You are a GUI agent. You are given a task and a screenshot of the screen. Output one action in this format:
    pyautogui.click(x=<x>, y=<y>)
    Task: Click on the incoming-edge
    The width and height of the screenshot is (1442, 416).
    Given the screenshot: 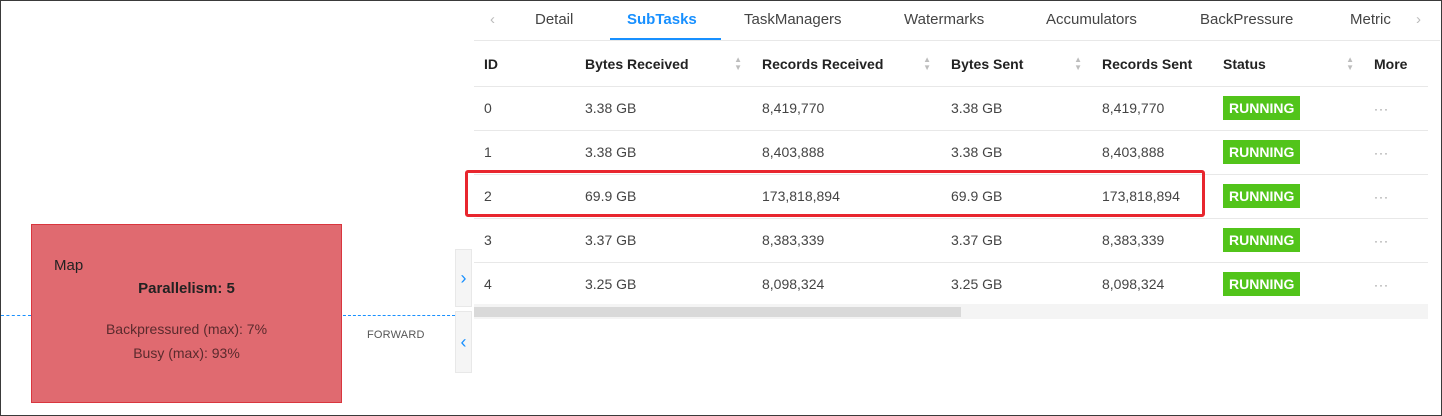 What is the action you would take?
    pyautogui.click(x=16, y=315)
    